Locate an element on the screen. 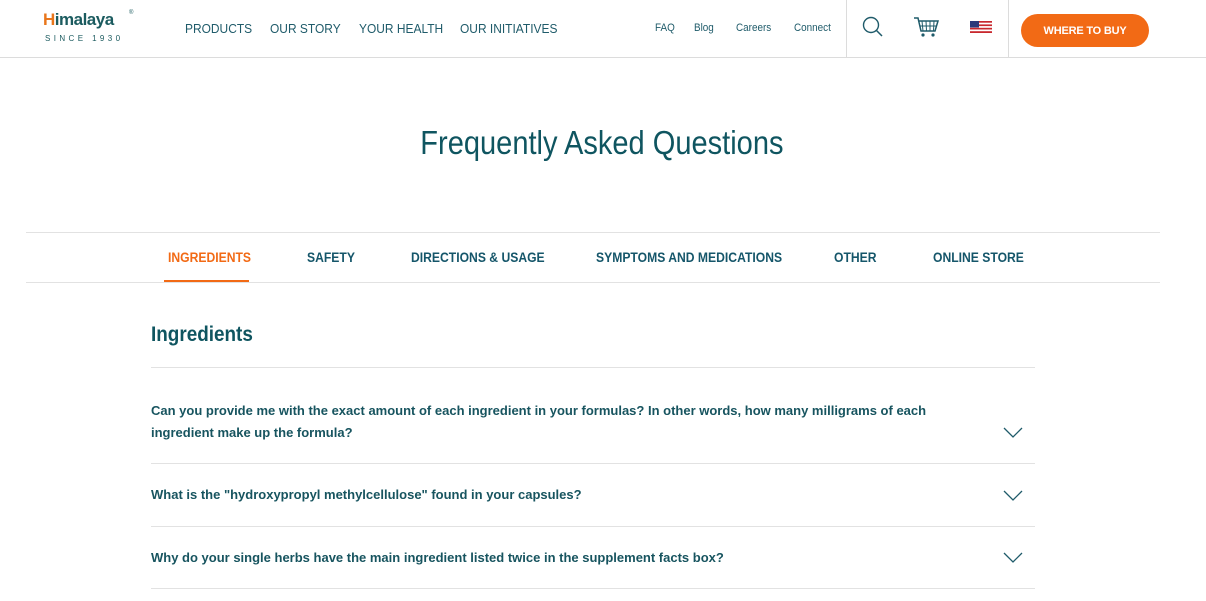 The height and width of the screenshot is (601, 1206). section-title: Ingredients is located at coordinates (202, 334).